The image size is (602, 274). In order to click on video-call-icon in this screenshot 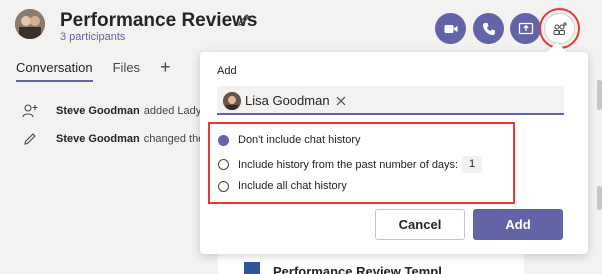, I will do `click(450, 28)`.